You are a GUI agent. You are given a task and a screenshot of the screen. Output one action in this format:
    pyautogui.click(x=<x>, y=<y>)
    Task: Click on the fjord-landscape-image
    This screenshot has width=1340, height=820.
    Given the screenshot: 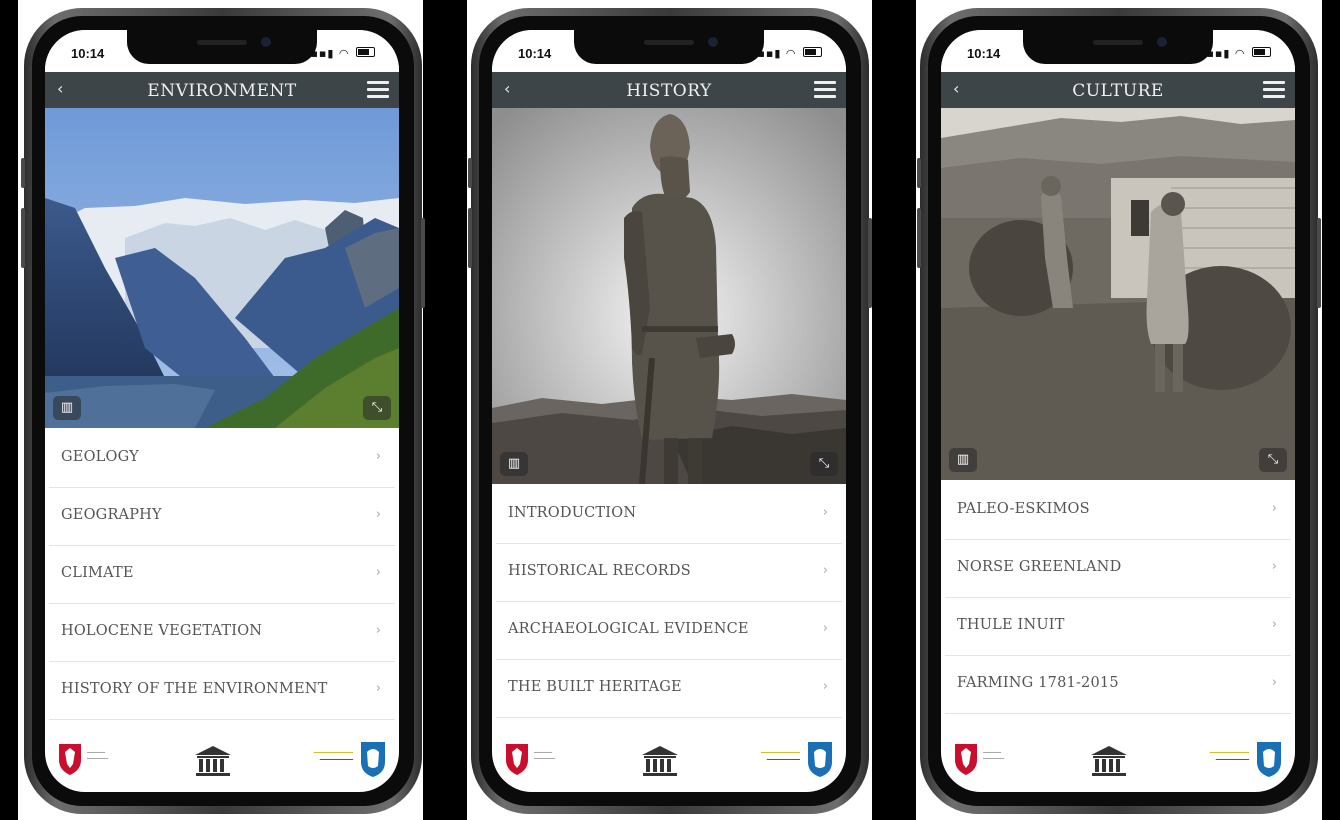 What is the action you would take?
    pyautogui.click(x=222, y=268)
    